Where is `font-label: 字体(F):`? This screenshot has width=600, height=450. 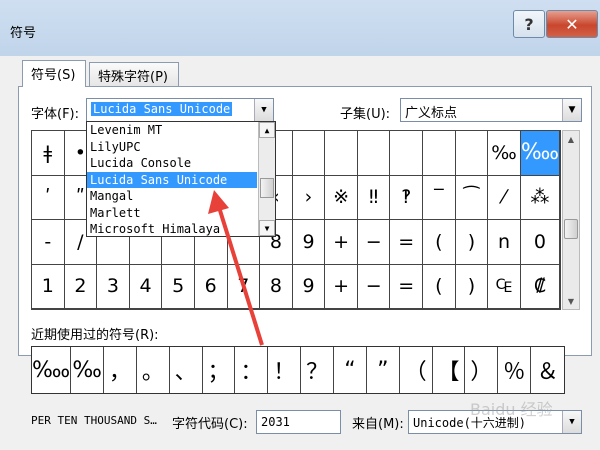
font-label: 字体(F): is located at coordinates (55, 114).